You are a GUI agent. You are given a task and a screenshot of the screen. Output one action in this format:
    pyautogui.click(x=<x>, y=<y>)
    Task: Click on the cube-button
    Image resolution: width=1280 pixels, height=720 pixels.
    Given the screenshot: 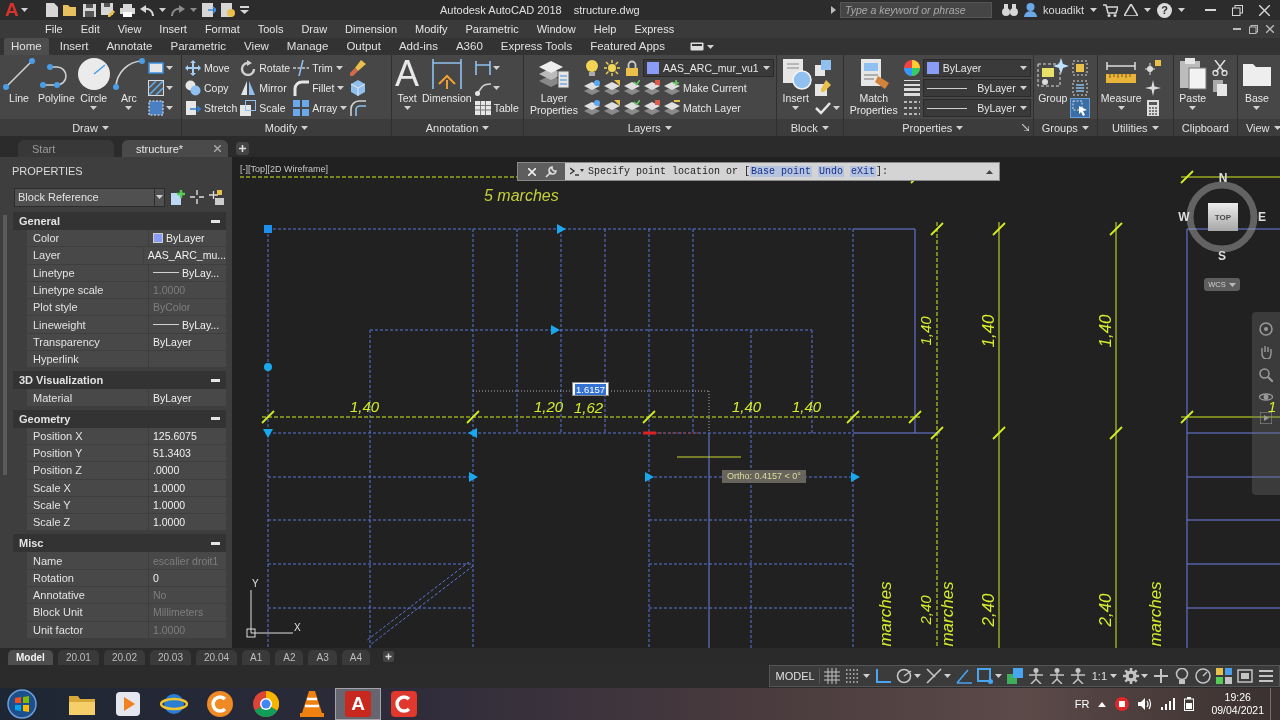 What is the action you would take?
    pyautogui.click(x=358, y=88)
    